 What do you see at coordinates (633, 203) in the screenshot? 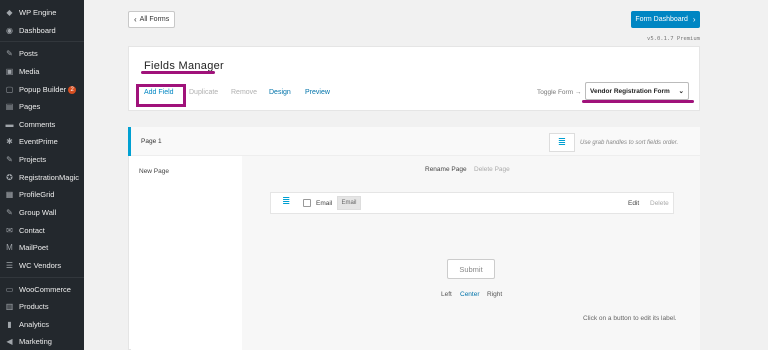
I see `edit-field-button: Edit` at bounding box center [633, 203].